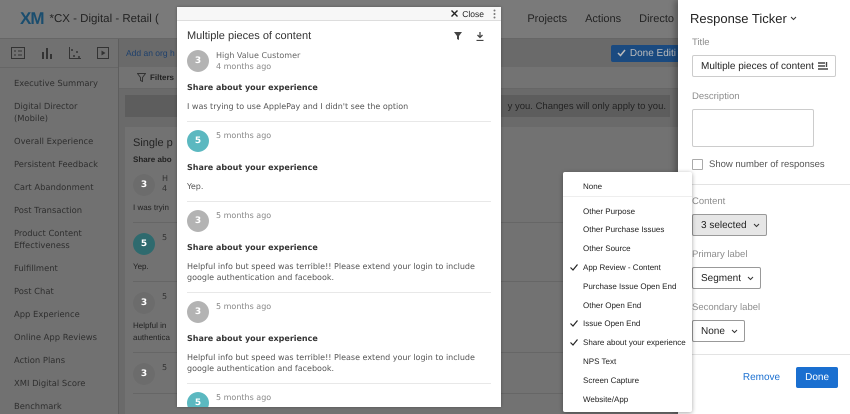 The width and height of the screenshot is (850, 414). What do you see at coordinates (63, 291) in the screenshot?
I see `sidebar-item: Post Chat` at bounding box center [63, 291].